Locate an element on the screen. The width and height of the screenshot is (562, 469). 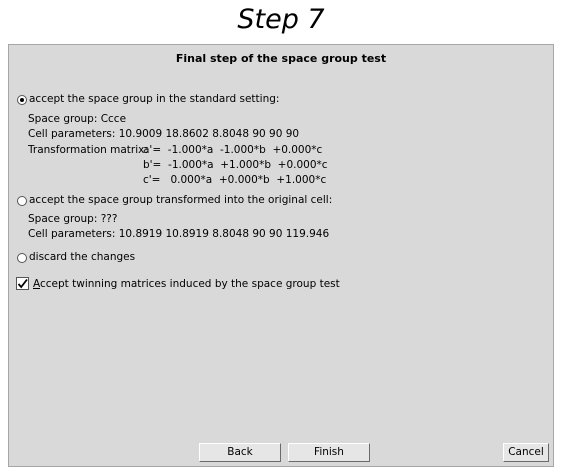
back-button: Back is located at coordinates (240, 452).